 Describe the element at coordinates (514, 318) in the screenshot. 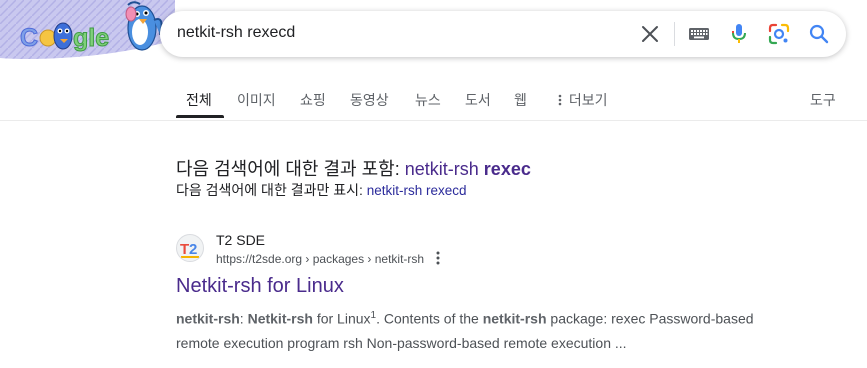

I see `snippet-bold-3: netkit-rsh` at that location.